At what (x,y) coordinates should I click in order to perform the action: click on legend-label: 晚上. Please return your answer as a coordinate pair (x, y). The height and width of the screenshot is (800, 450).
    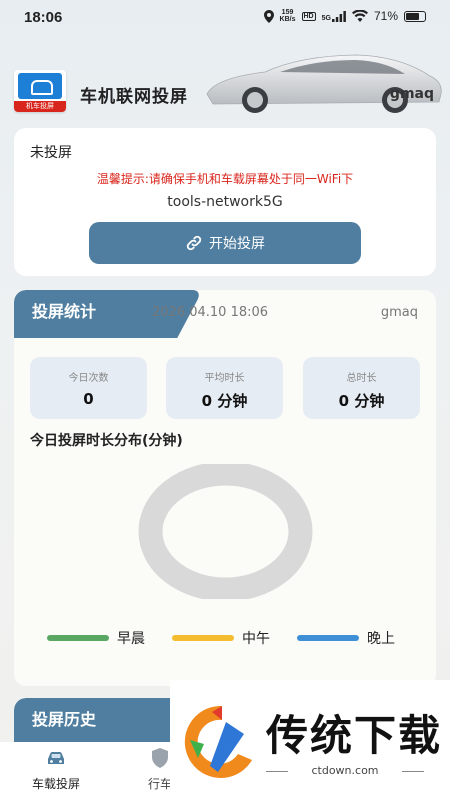
    Looking at the image, I should click on (381, 639).